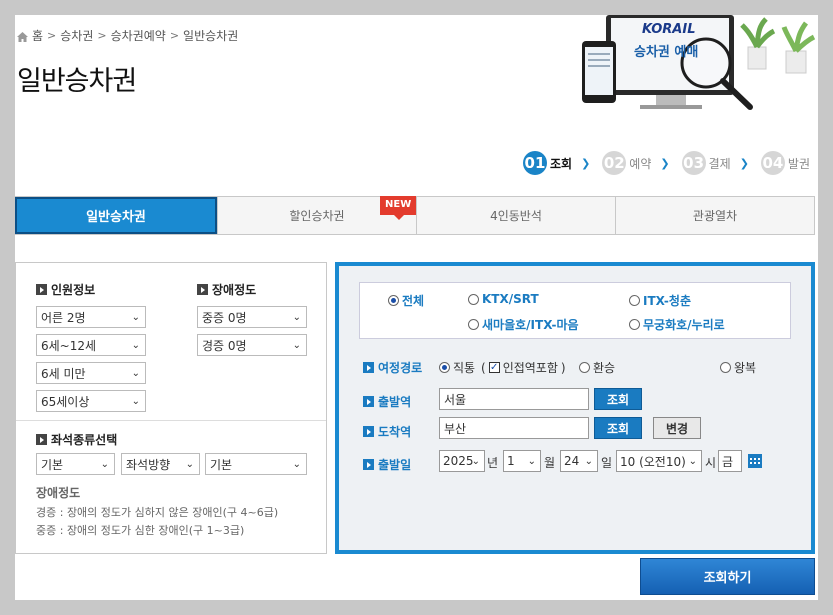 The height and width of the screenshot is (615, 833). Describe the element at coordinates (772, 163) in the screenshot. I see `step-number: 04` at that location.